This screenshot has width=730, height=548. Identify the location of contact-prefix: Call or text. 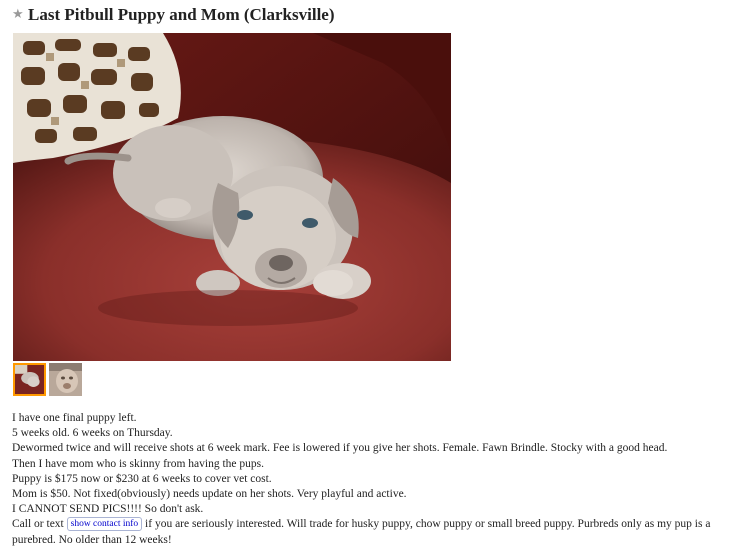
(38, 524).